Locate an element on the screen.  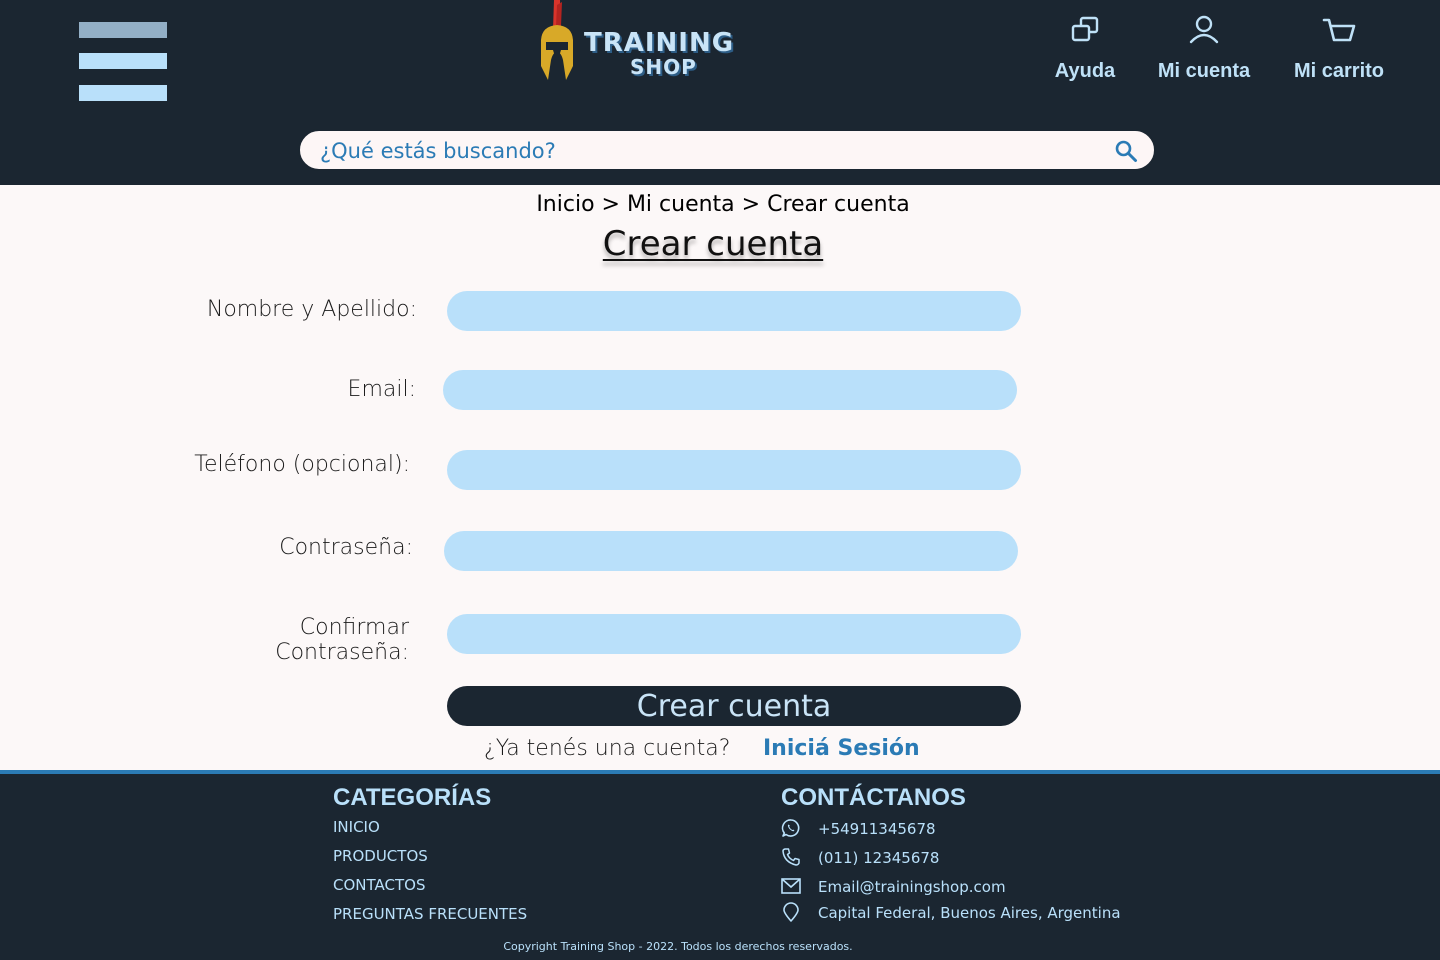
nav-mi-carrito-label: Mi carrito is located at coordinates (1339, 71).